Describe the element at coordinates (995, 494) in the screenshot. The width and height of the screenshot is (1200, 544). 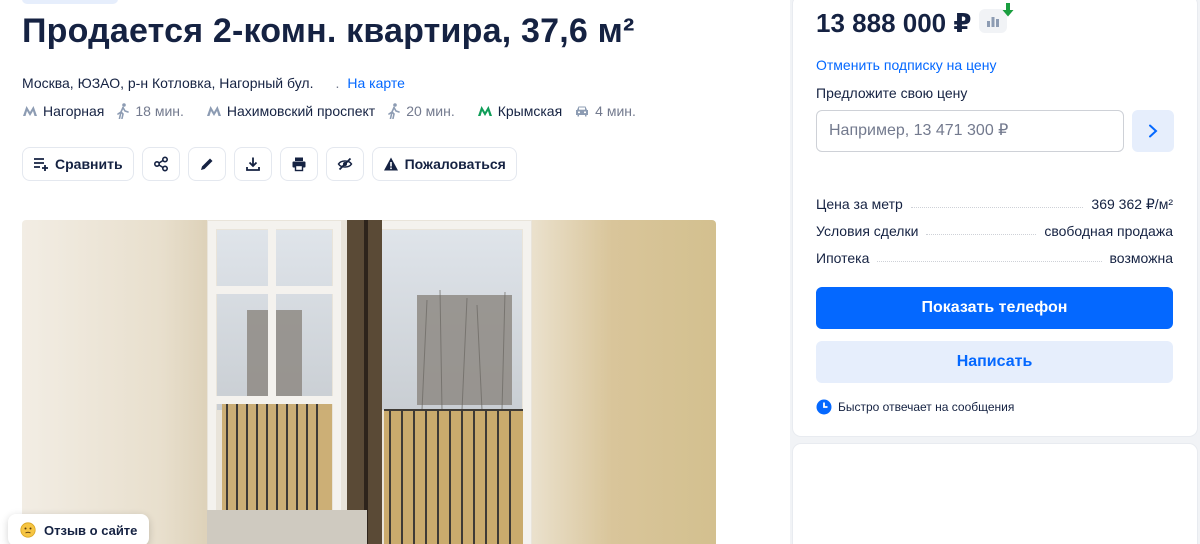
I see `secondary-sidebar-card` at that location.